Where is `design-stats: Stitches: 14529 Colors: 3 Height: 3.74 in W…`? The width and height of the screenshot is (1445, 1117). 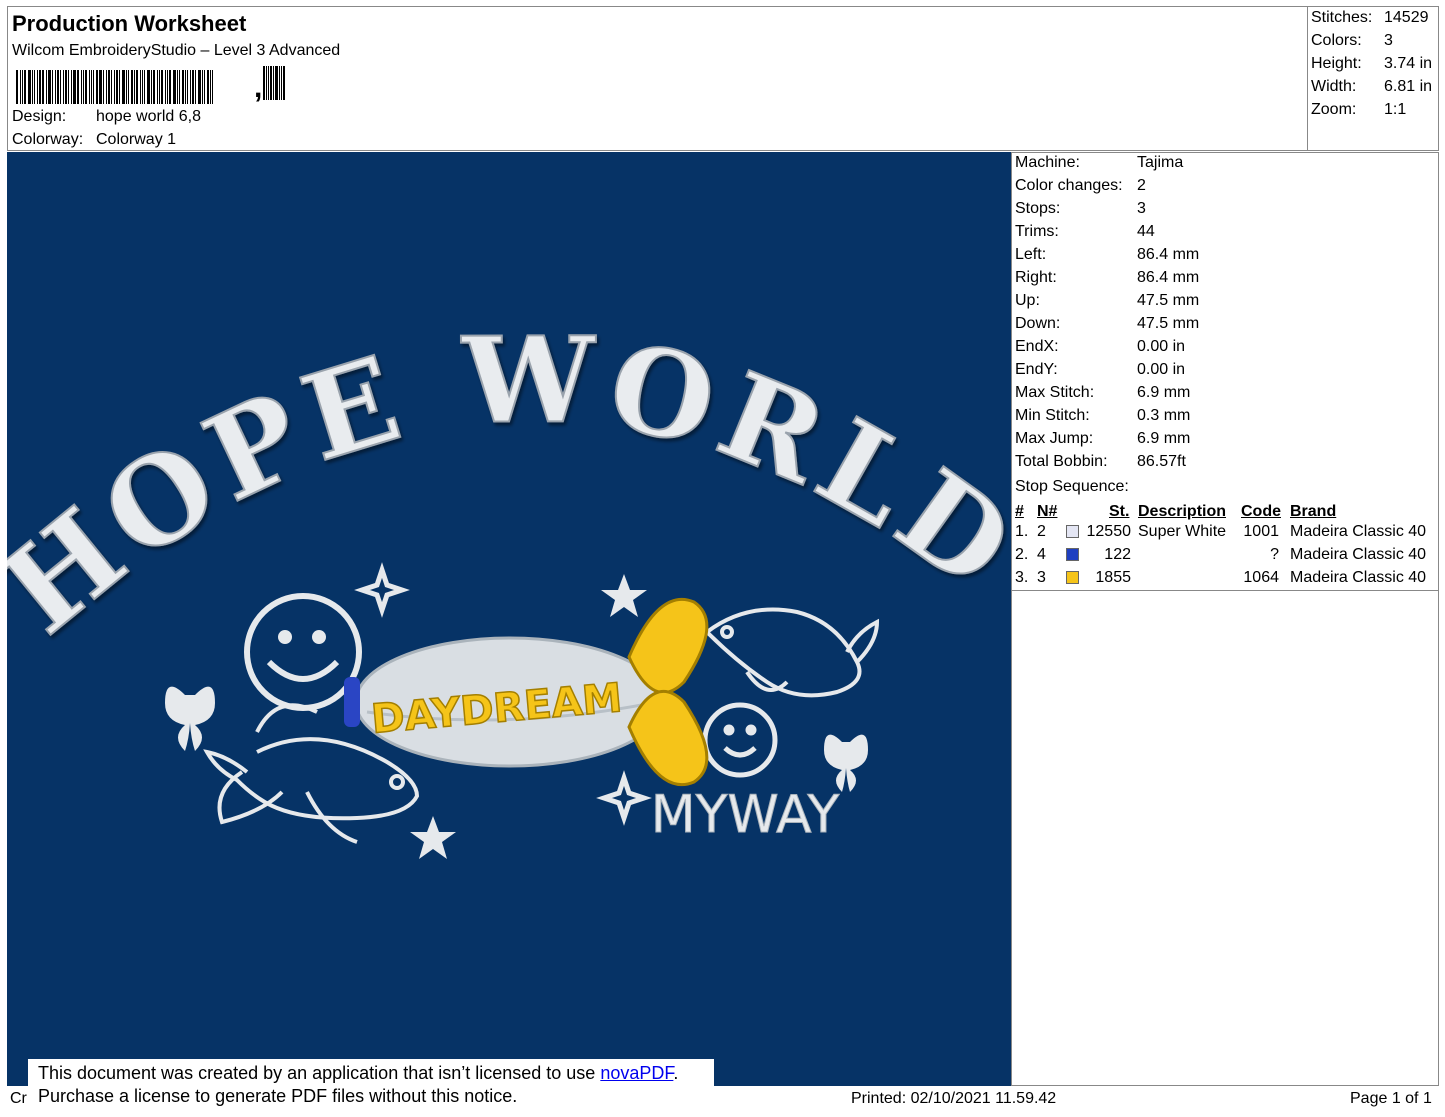 design-stats: Stitches: 14529 Colors: 3 Height: 3.74 in W… is located at coordinates (1373, 78).